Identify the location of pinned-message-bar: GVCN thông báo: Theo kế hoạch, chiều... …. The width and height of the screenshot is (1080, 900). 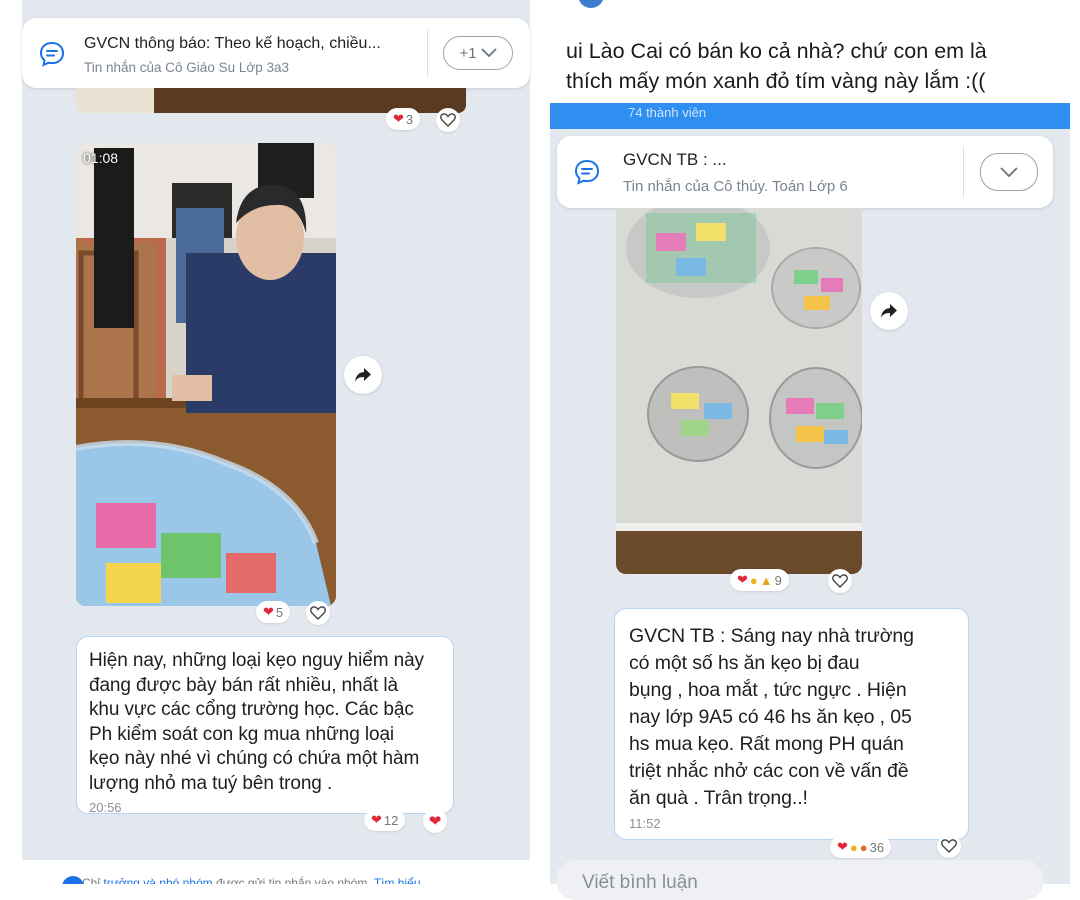
(276, 53).